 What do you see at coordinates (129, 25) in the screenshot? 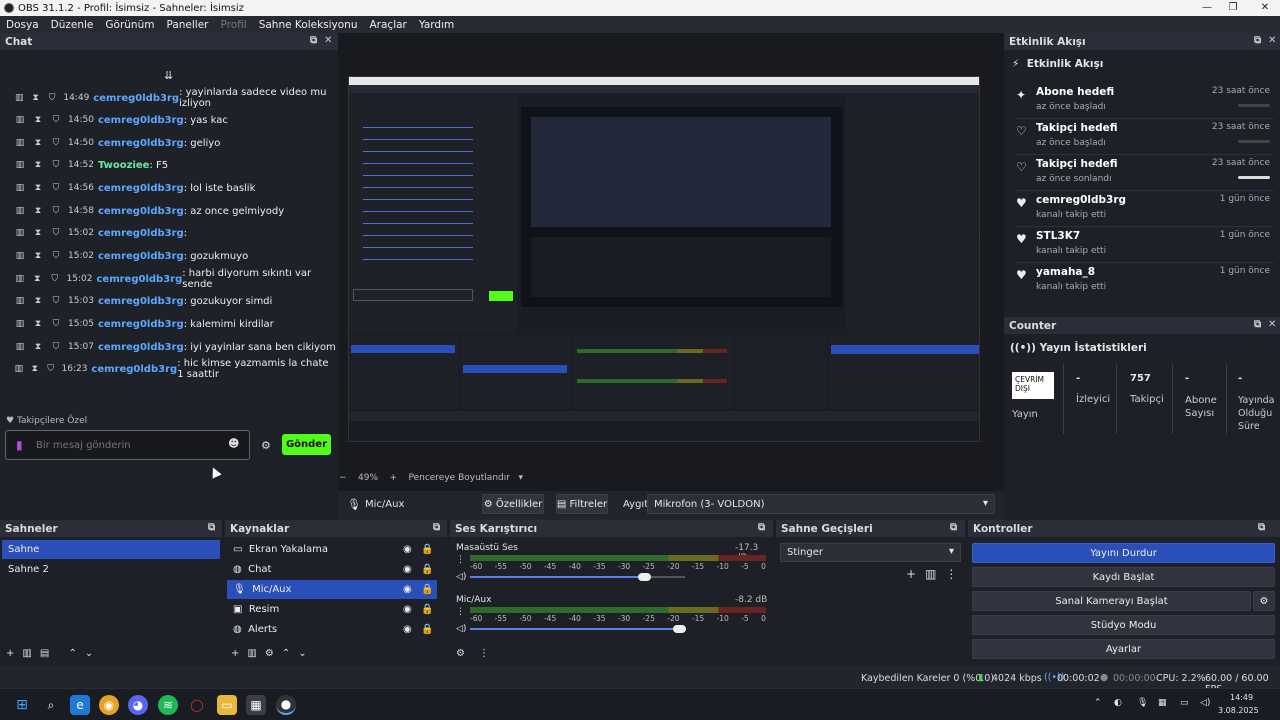
I see `menu-view: Görünüm` at bounding box center [129, 25].